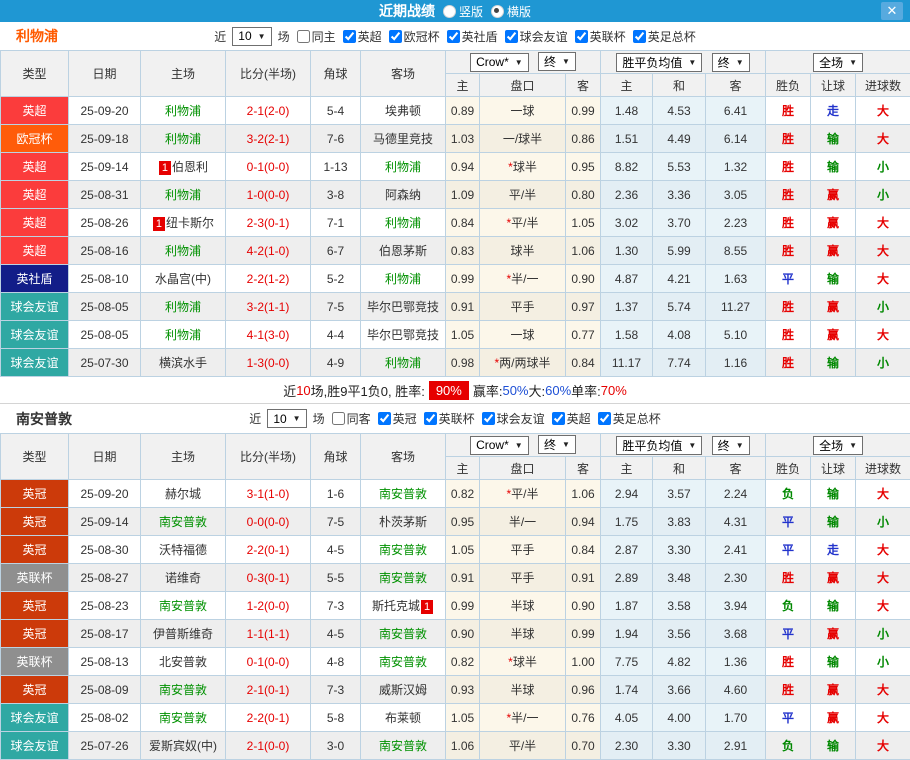  I want to click on corners: 4-8, so click(336, 662).